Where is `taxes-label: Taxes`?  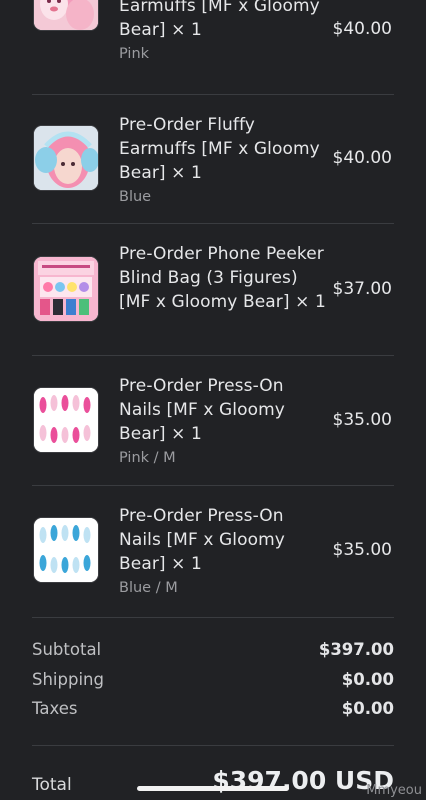 taxes-label: Taxes is located at coordinates (55, 708).